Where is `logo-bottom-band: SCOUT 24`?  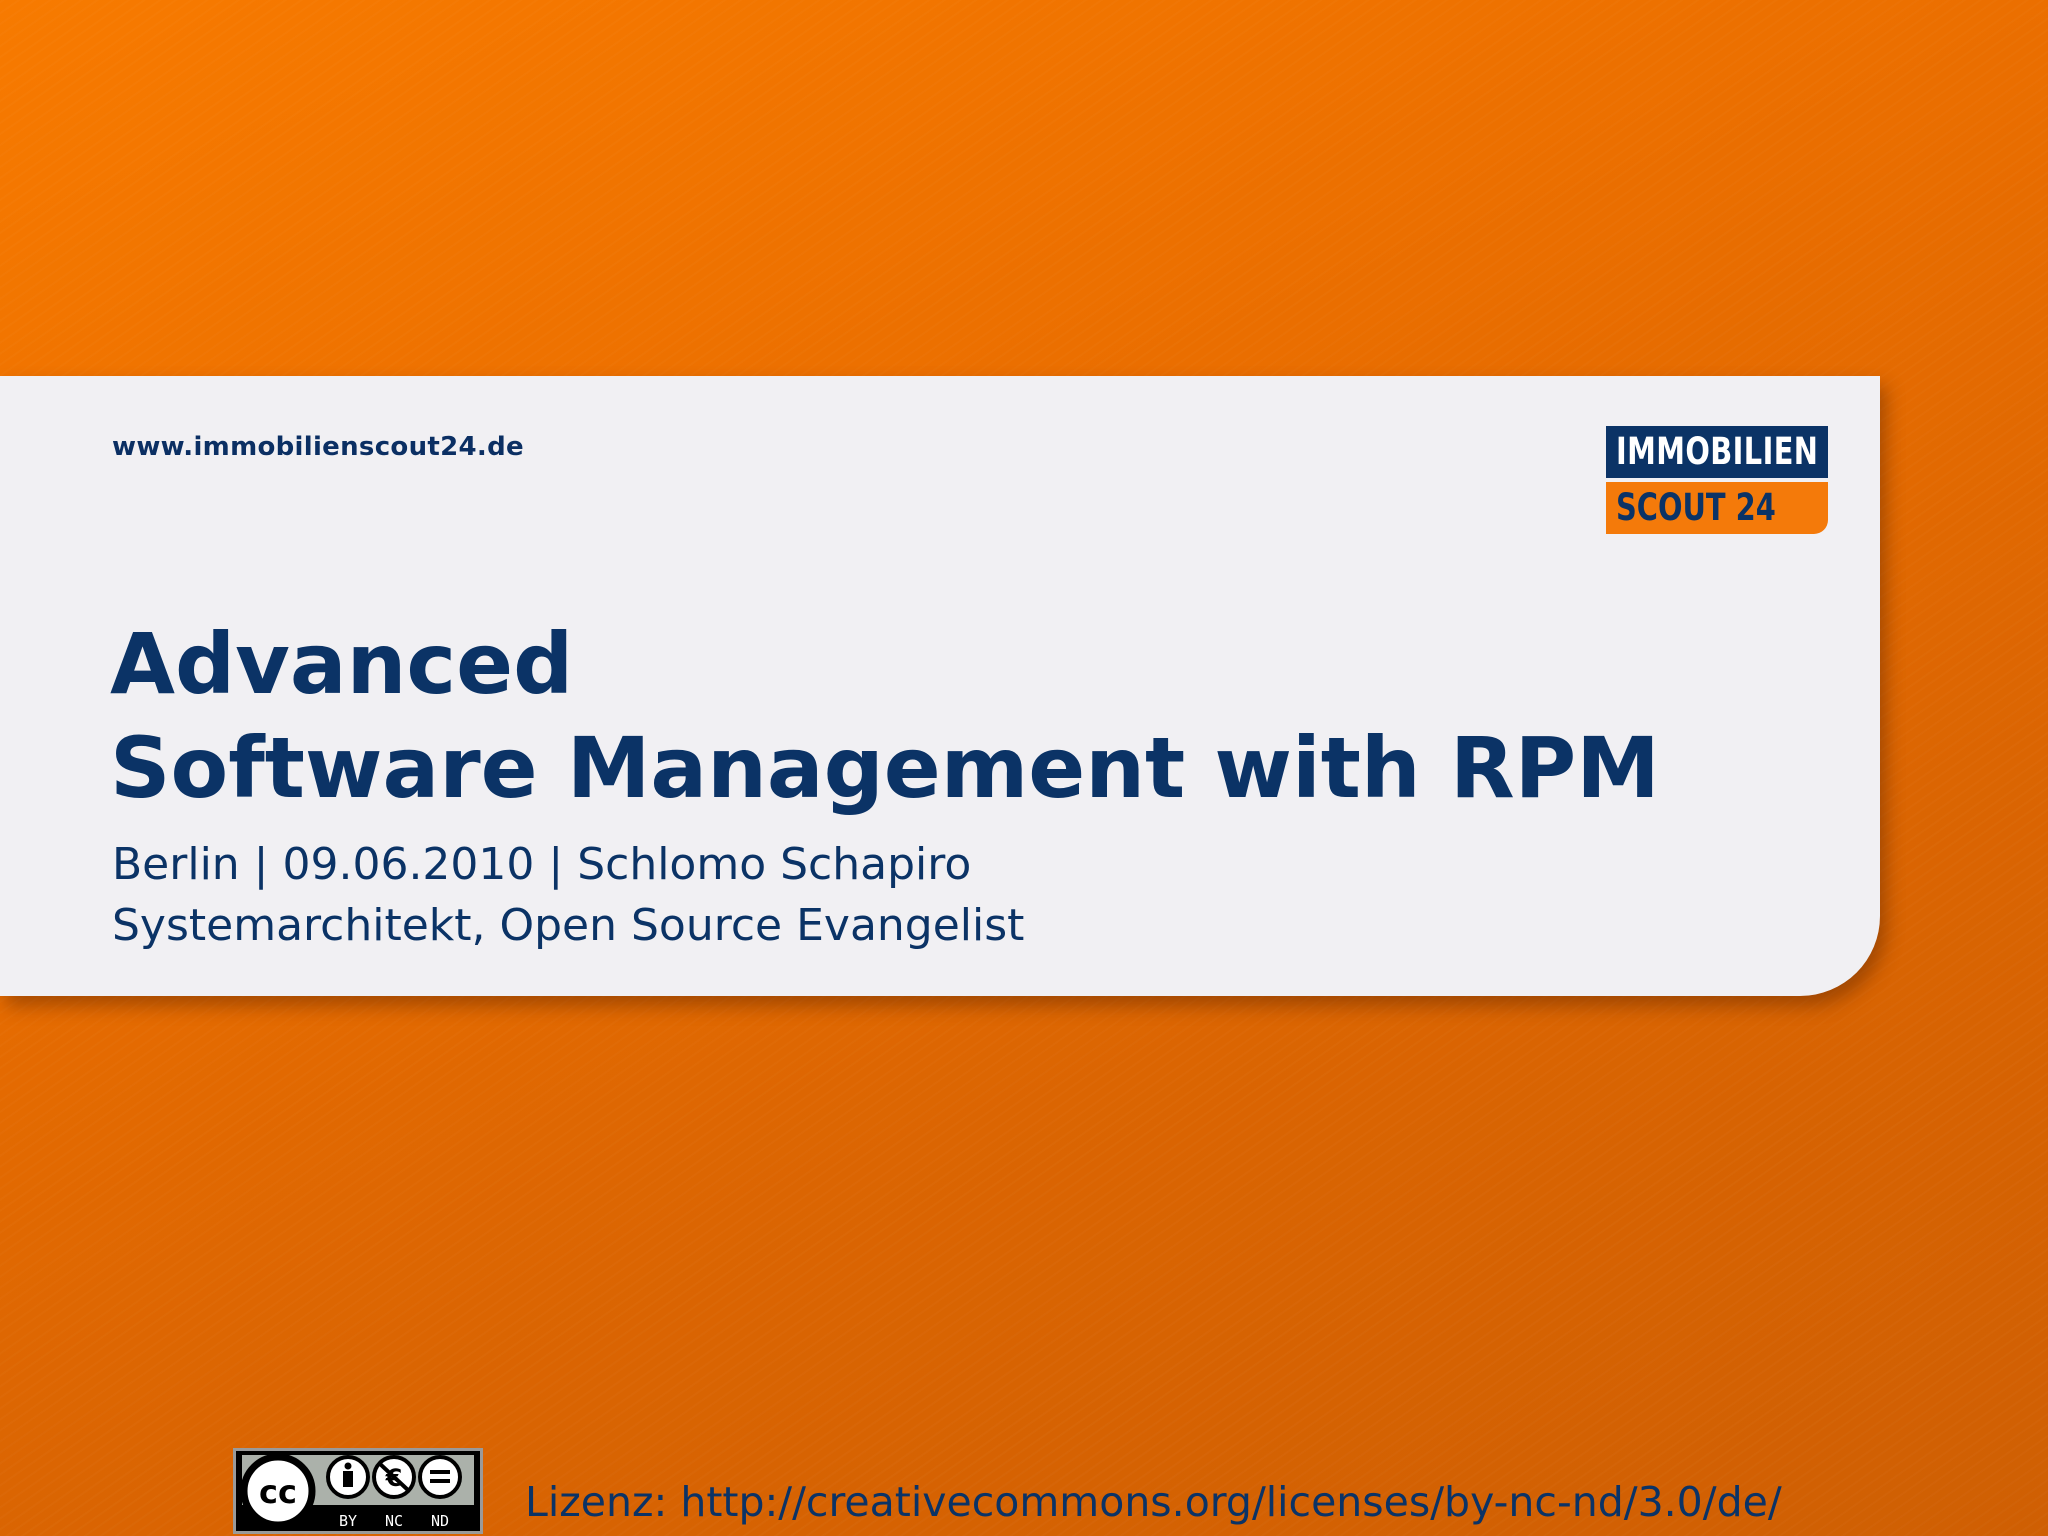 logo-bottom-band: SCOUT 24 is located at coordinates (1717, 508).